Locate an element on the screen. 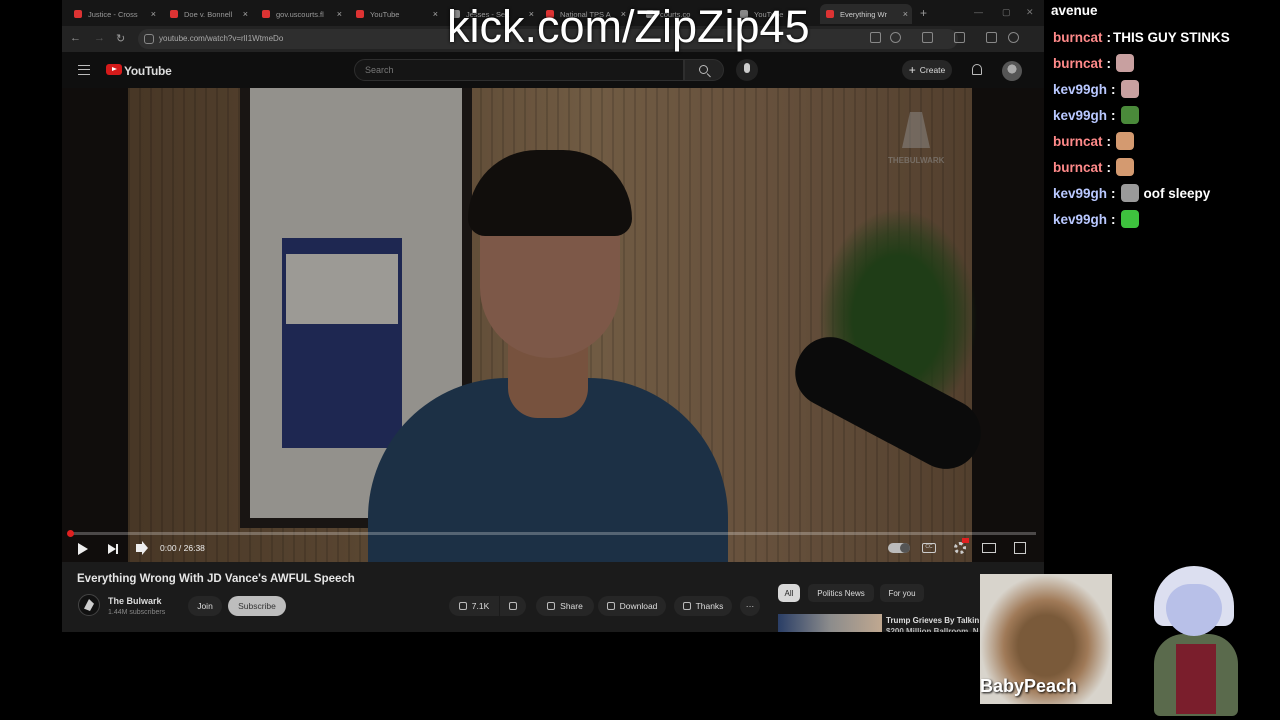 The height and width of the screenshot is (720, 1280). recommended-video-title-line2: $200 Million Ballroom, N is located at coordinates (932, 629).